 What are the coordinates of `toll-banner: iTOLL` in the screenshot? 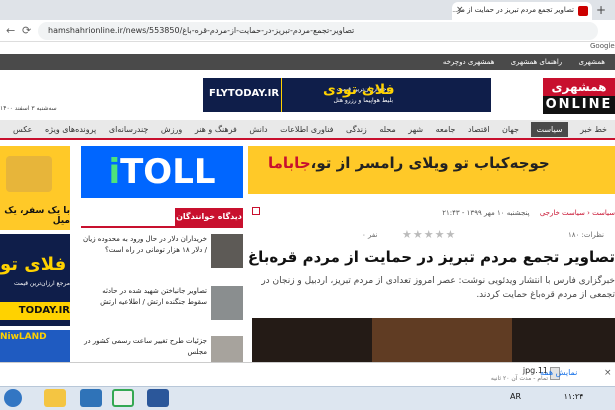 It's located at (162, 172).